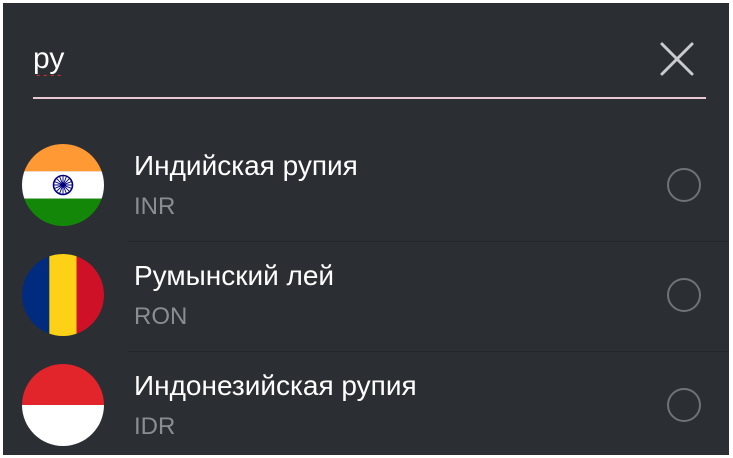  Describe the element at coordinates (161, 316) in the screenshot. I see `currency-code: RON` at that location.